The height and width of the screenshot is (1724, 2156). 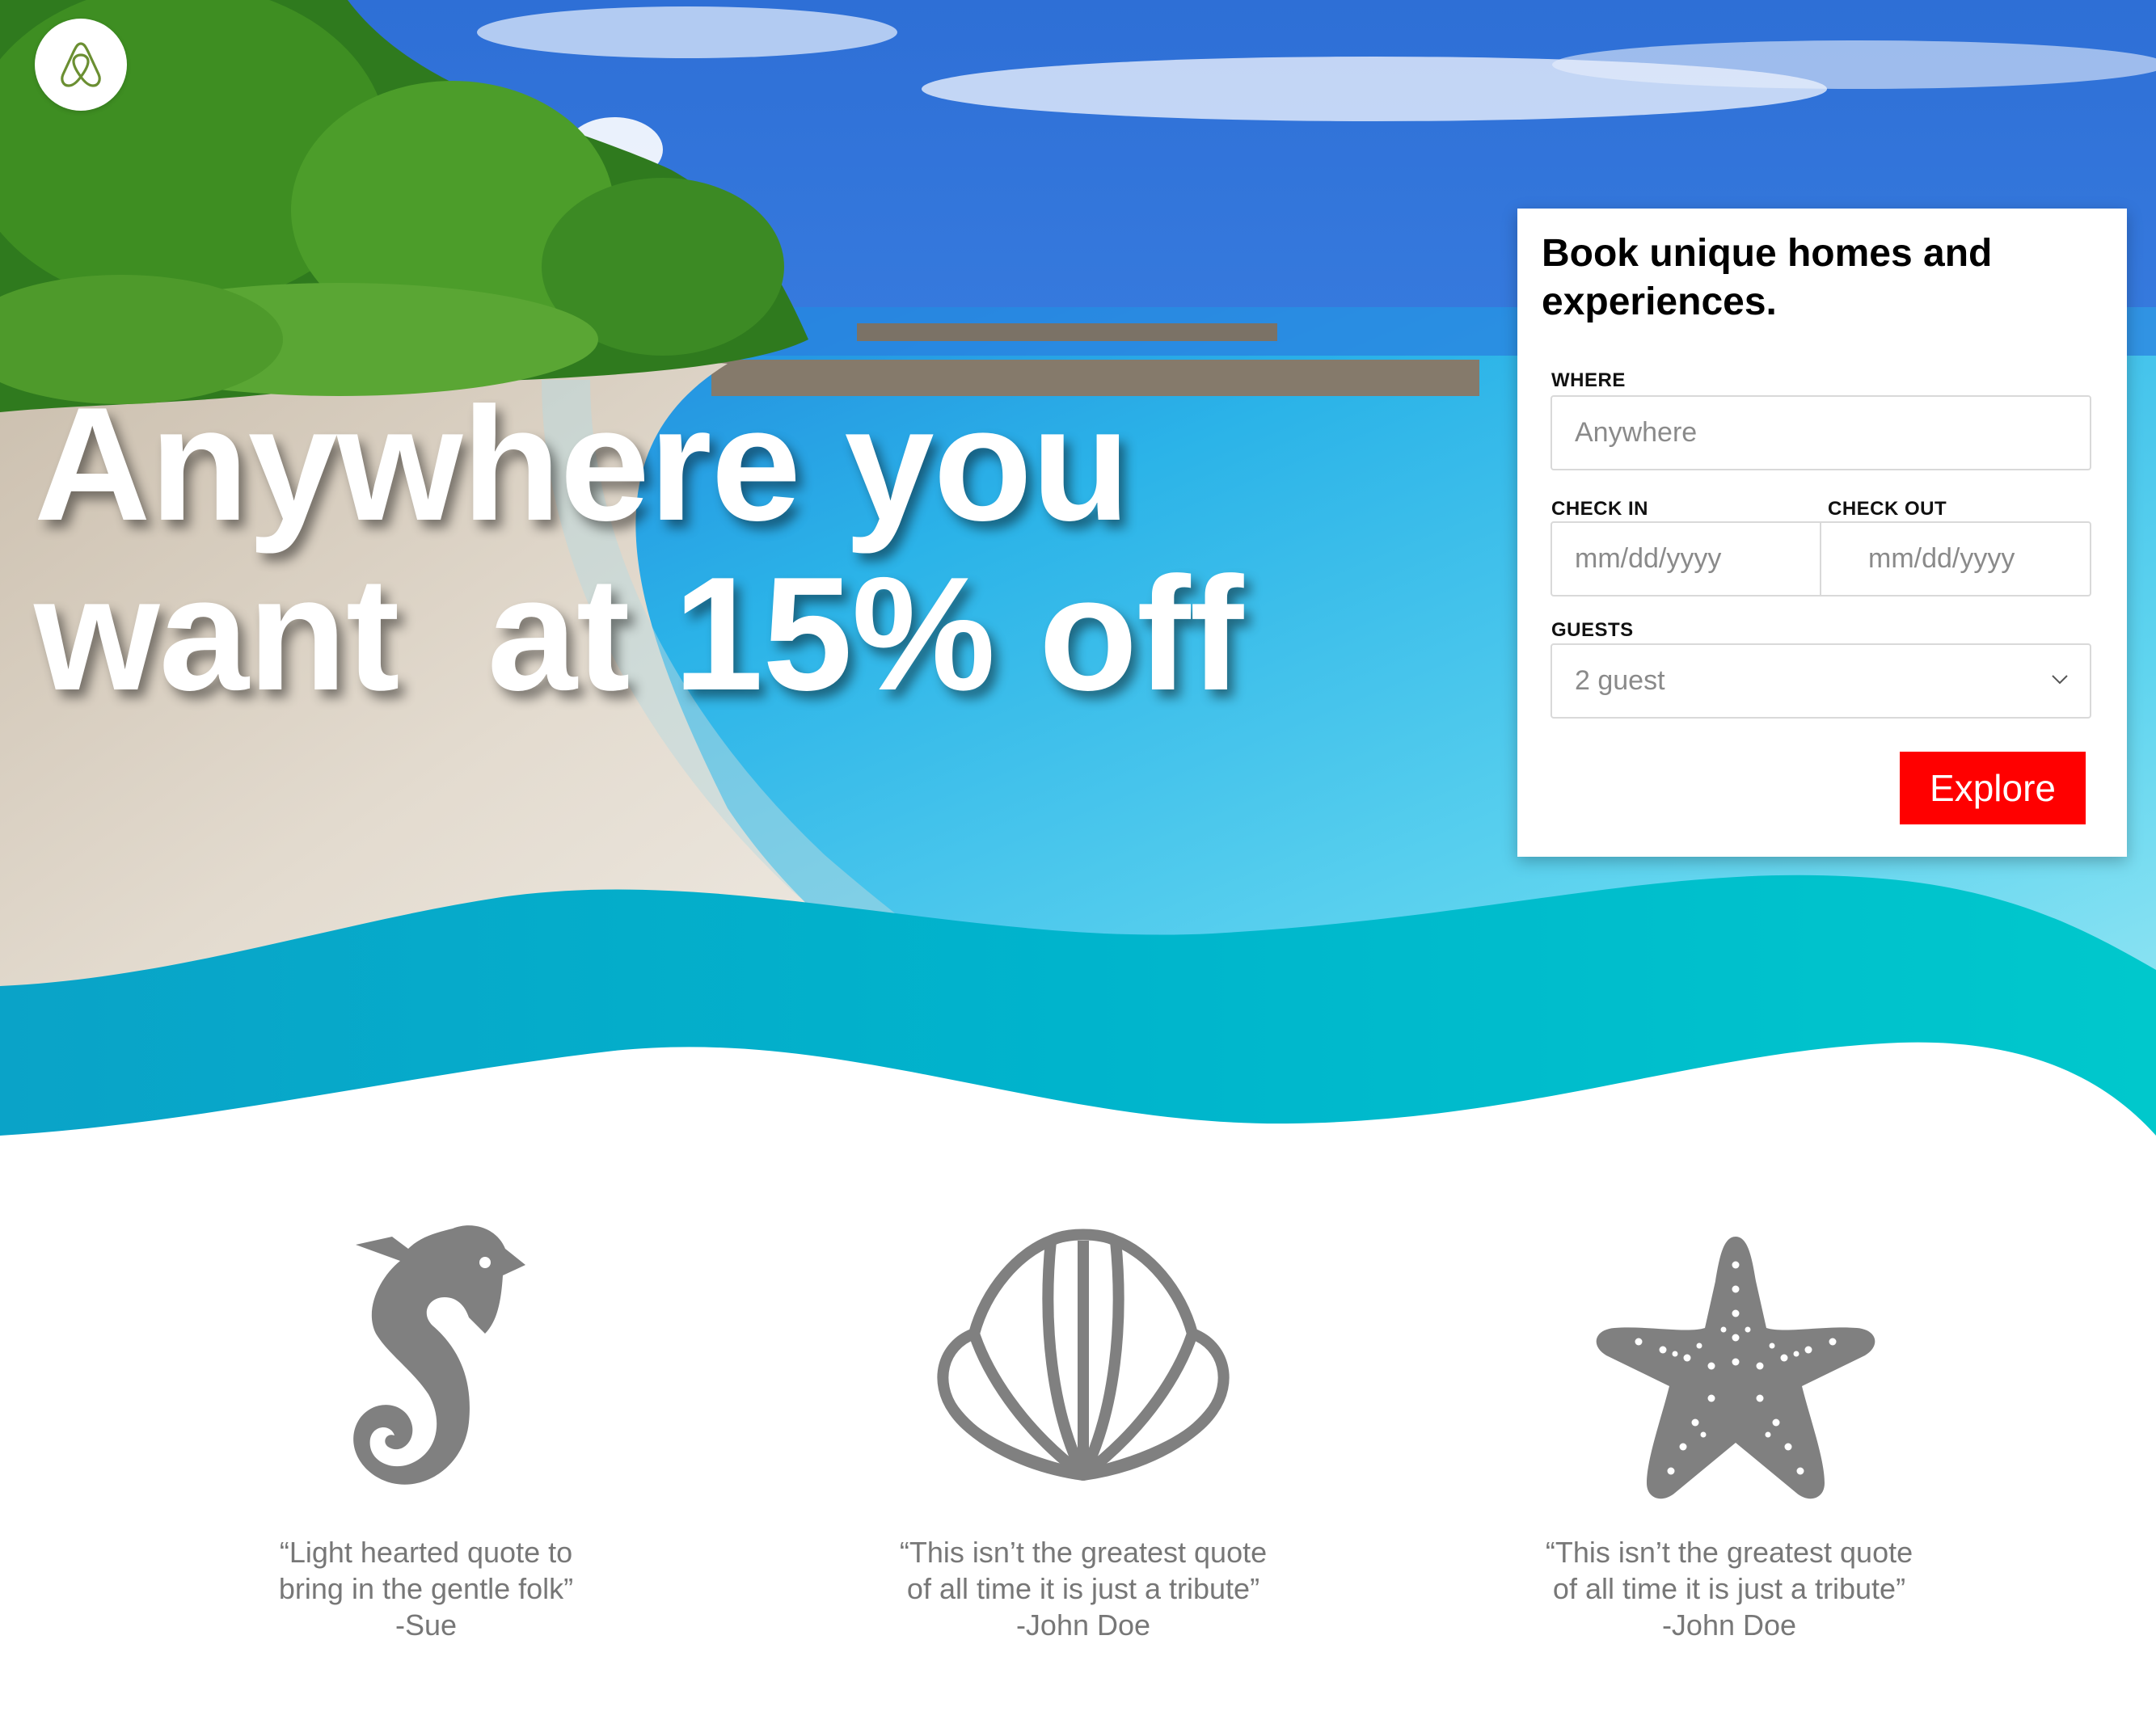 What do you see at coordinates (1620, 680) in the screenshot?
I see `guests-value: 2 guest` at bounding box center [1620, 680].